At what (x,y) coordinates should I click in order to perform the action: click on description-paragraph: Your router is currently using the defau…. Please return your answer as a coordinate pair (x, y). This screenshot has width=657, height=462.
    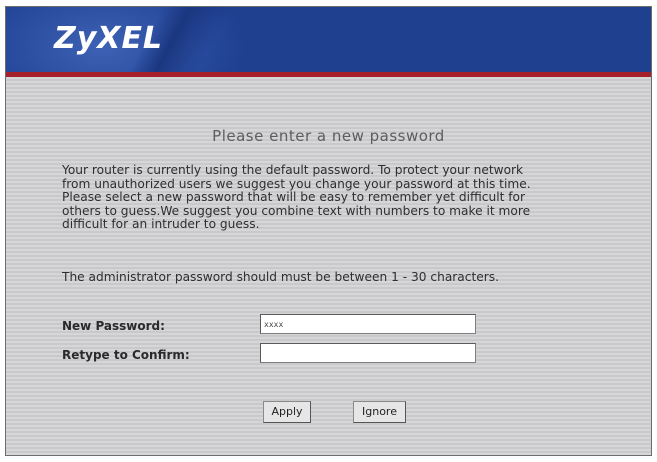
    Looking at the image, I should click on (342, 197).